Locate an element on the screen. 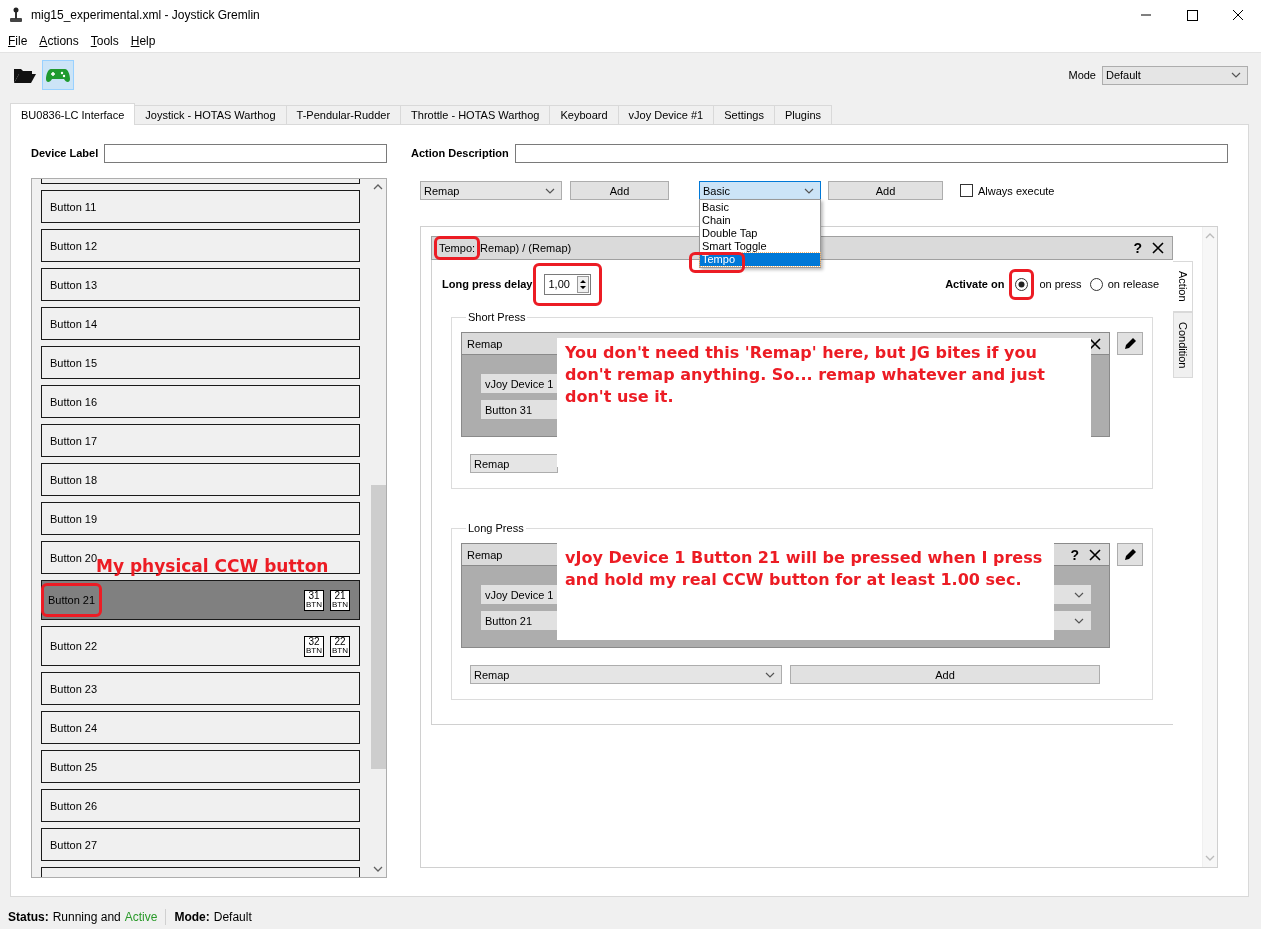 Image resolution: width=1261 pixels, height=929 pixels. field-label: Action Description is located at coordinates (460, 153).